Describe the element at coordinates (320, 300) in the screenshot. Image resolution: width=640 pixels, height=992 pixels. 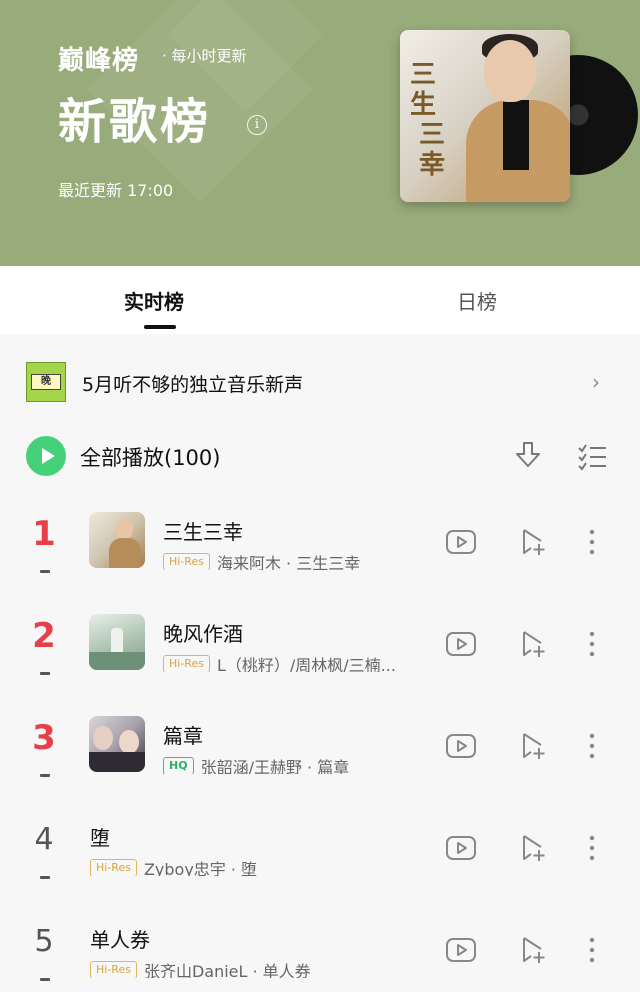
I see `tab-bar: 实时榜 日榜` at that location.